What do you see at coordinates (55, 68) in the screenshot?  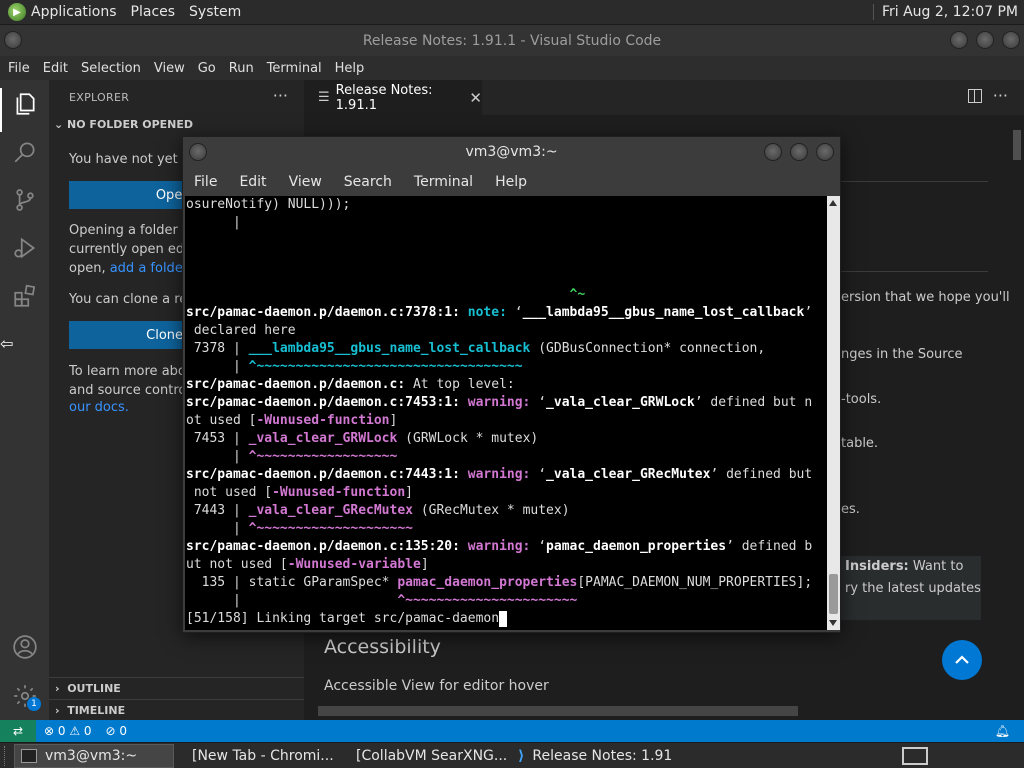 I see `menu-edit: Edit` at bounding box center [55, 68].